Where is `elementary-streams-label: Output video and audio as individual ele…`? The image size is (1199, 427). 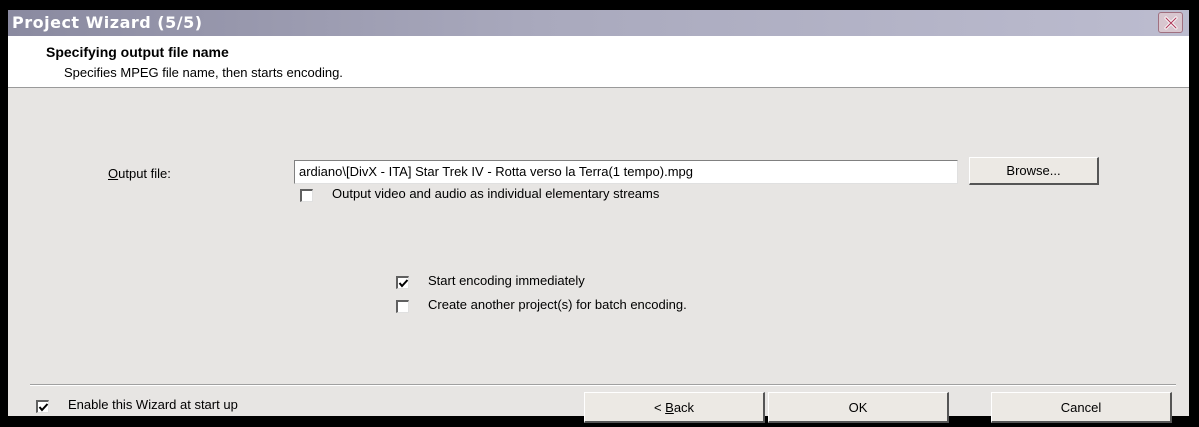
elementary-streams-label: Output video and audio as individual ele… is located at coordinates (496, 193).